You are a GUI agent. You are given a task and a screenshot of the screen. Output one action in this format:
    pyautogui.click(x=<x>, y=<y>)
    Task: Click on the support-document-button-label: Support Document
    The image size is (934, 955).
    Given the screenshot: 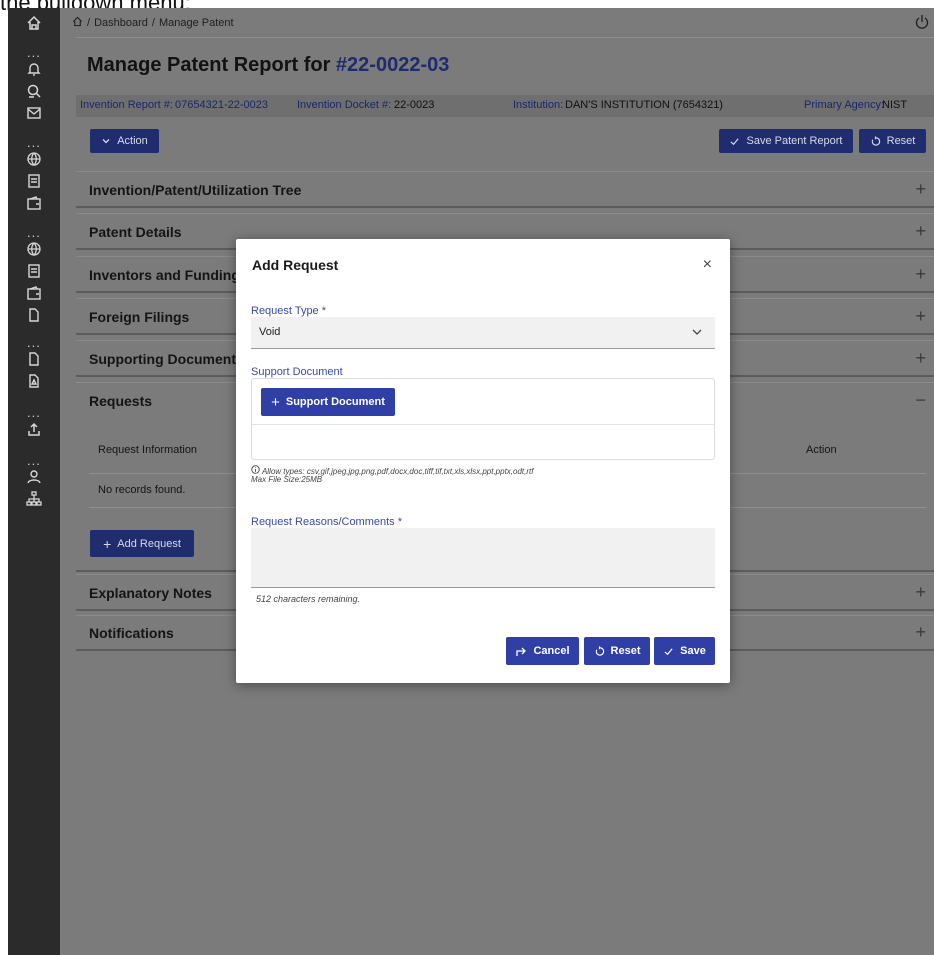 What is the action you would take?
    pyautogui.click(x=335, y=402)
    